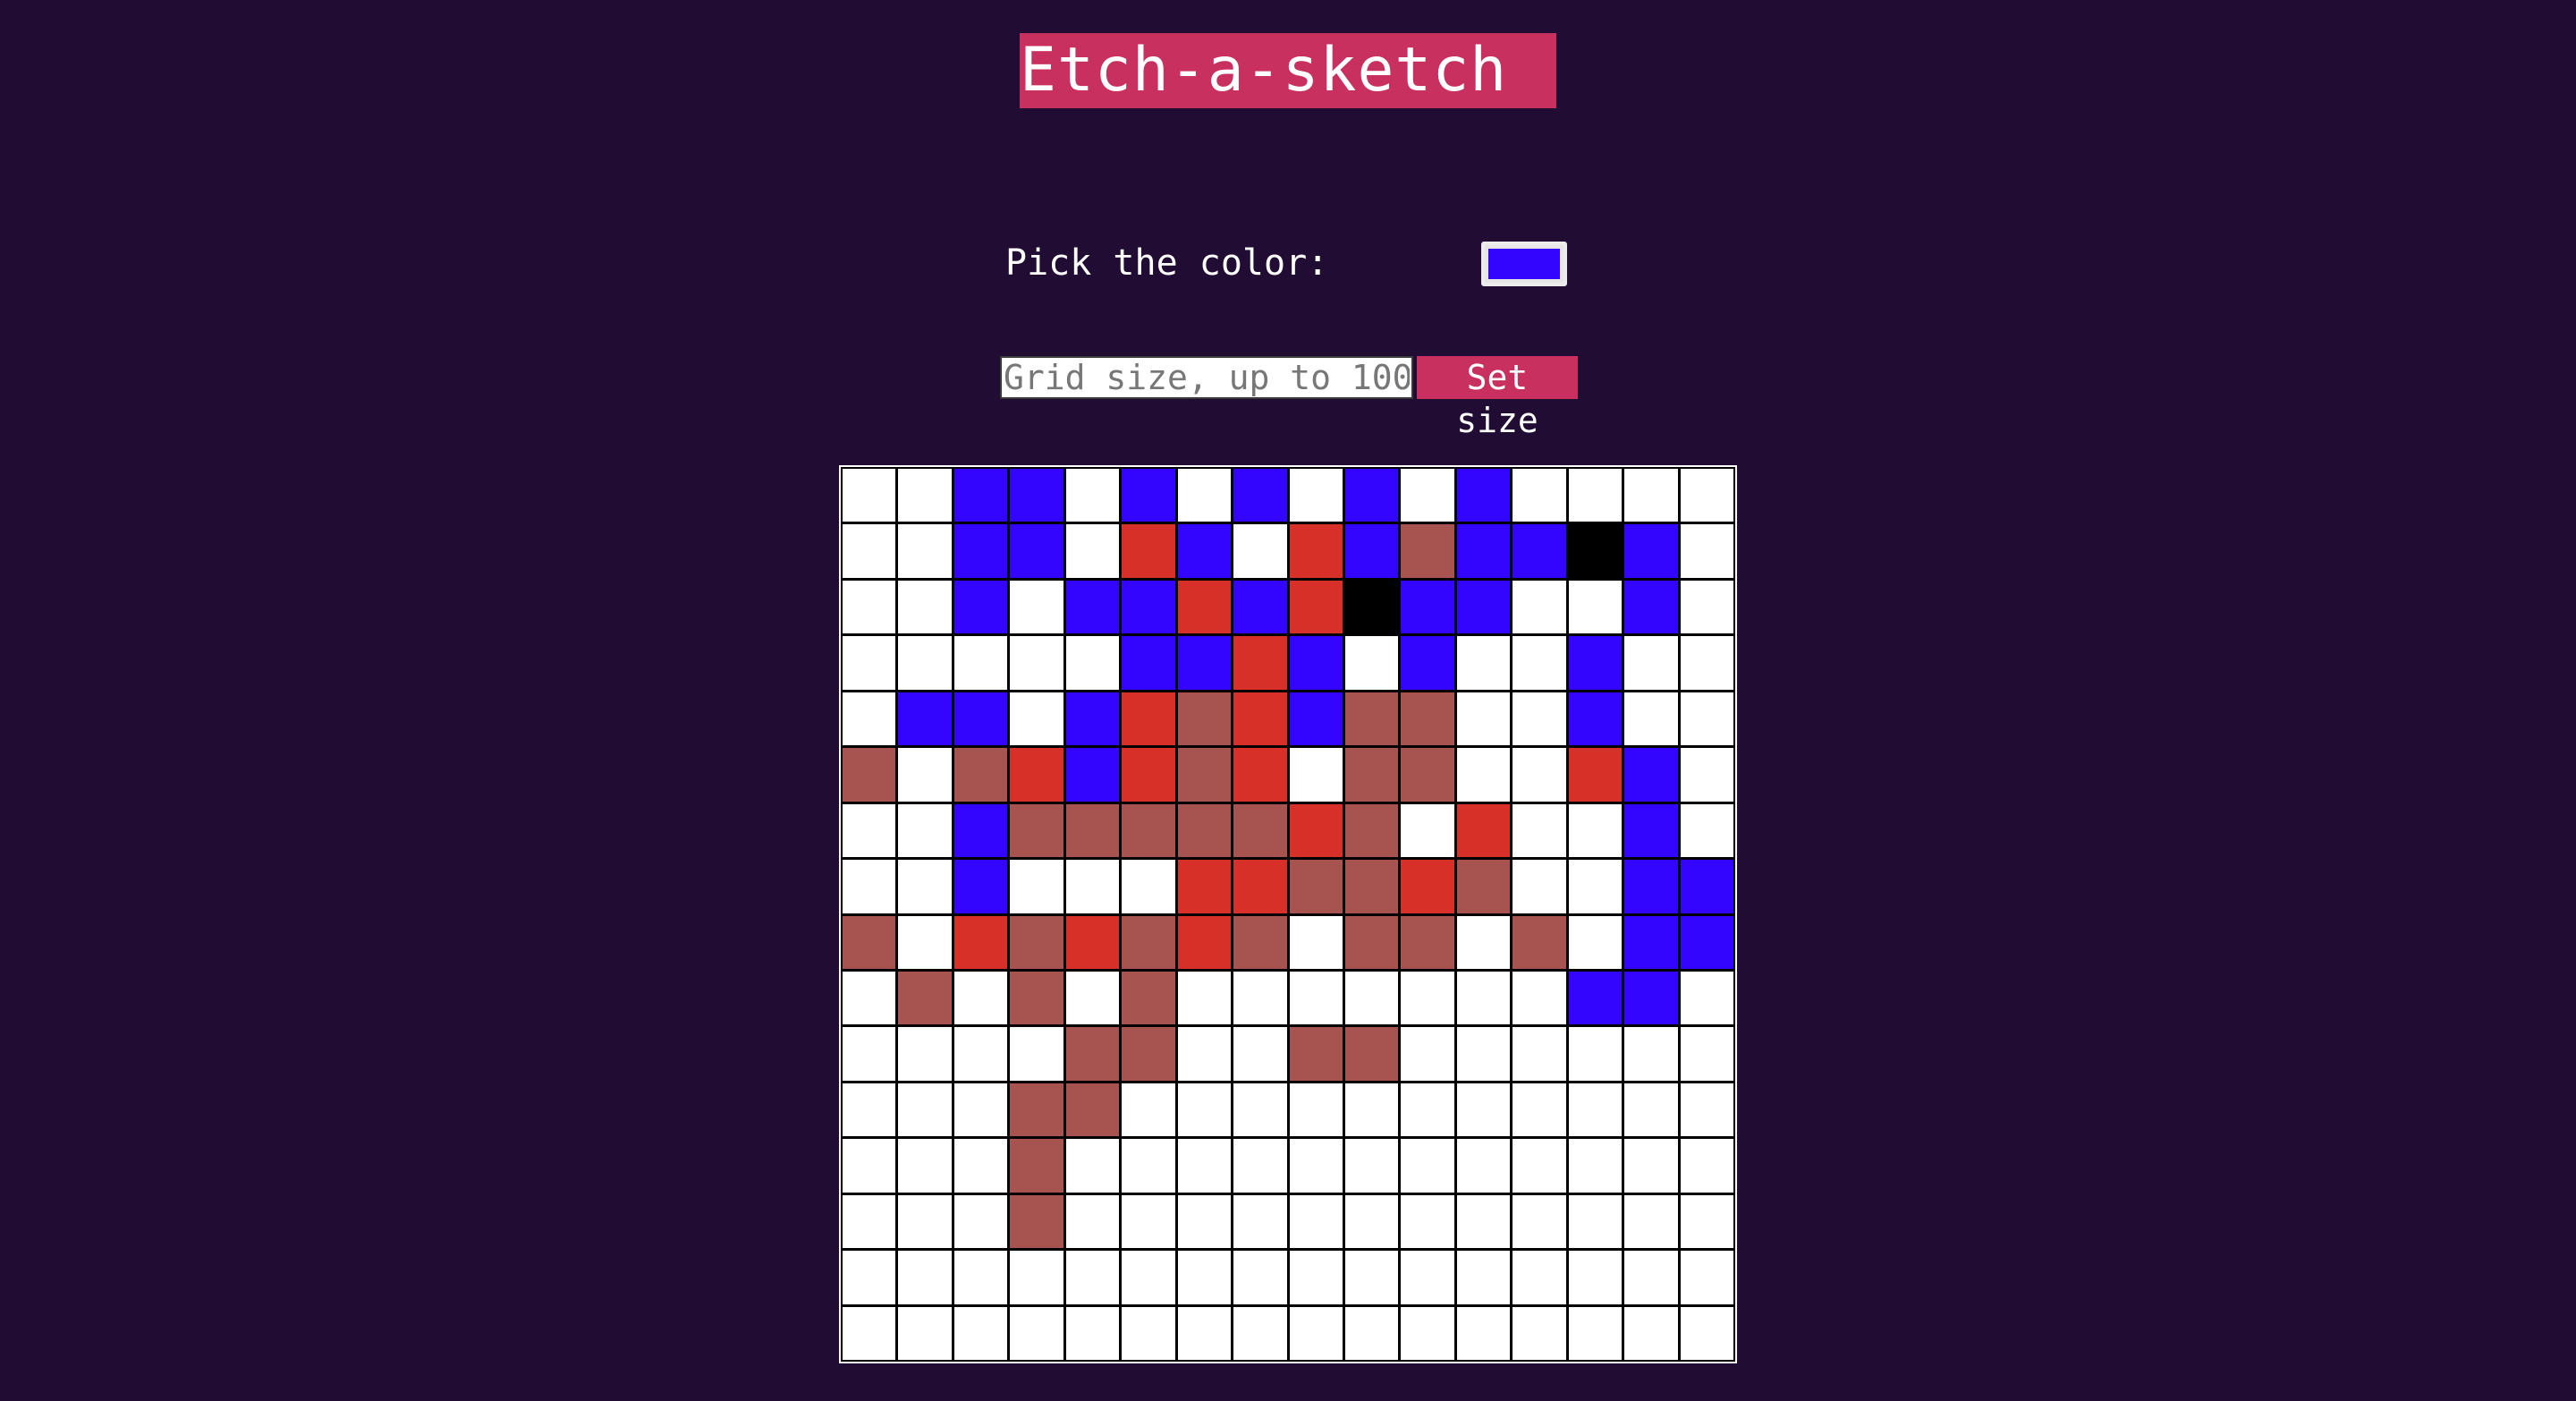  I want to click on grid-size-input, so click(1206, 377).